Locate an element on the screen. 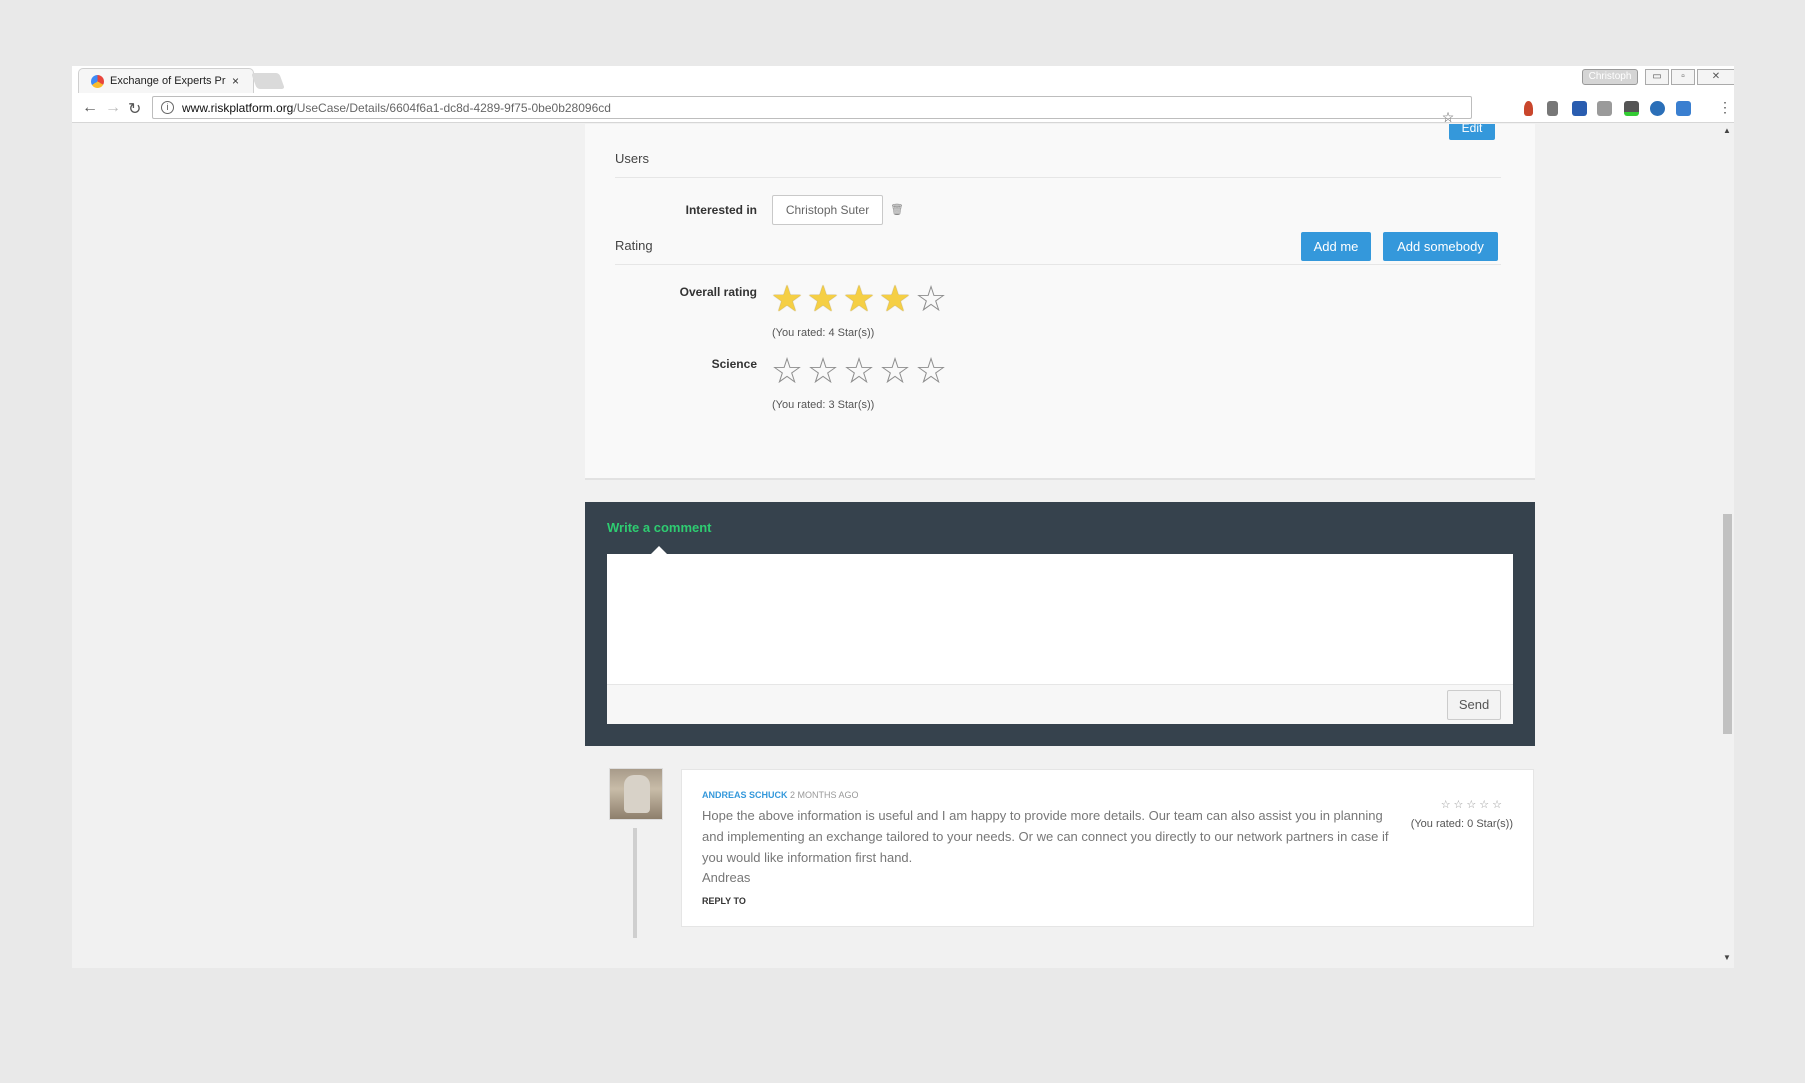 This screenshot has height=1083, width=1805. edit-button: Edit is located at coordinates (1472, 132).